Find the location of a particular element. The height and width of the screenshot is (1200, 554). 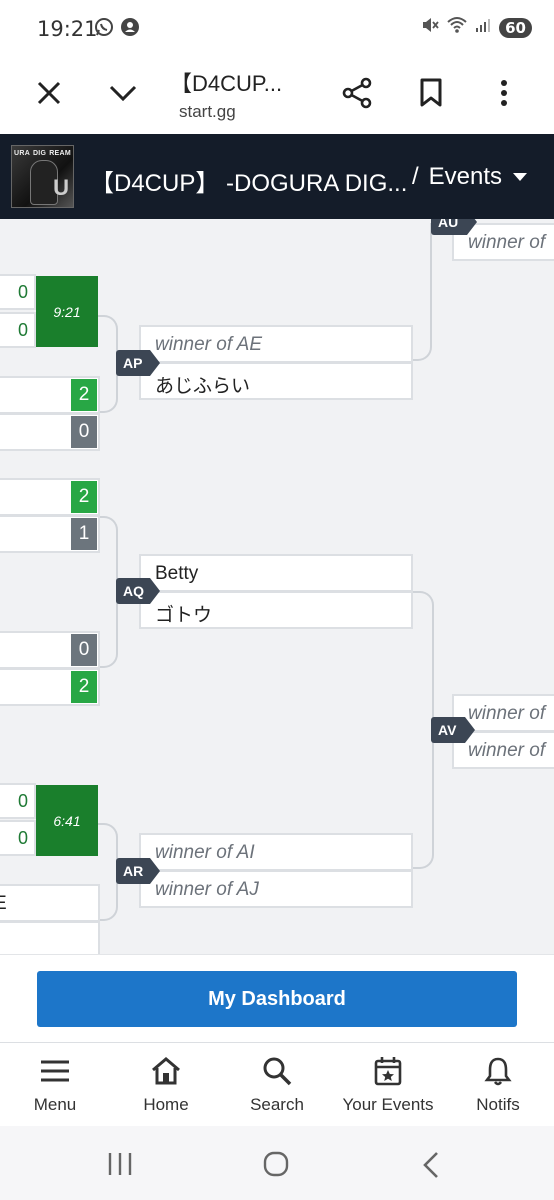

search-icon is located at coordinates (277, 1071).